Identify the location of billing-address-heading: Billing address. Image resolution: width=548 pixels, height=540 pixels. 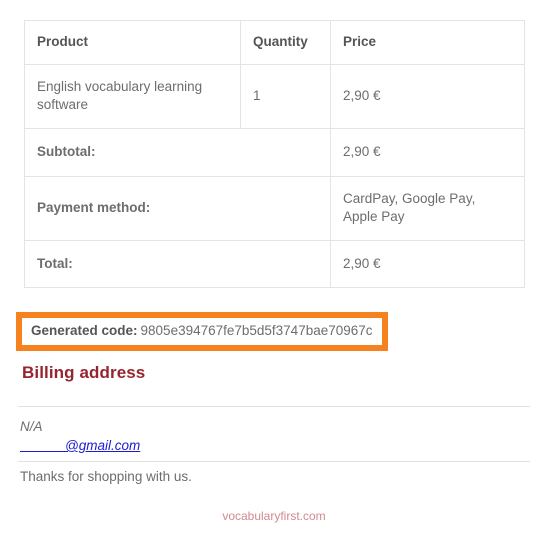
(84, 372).